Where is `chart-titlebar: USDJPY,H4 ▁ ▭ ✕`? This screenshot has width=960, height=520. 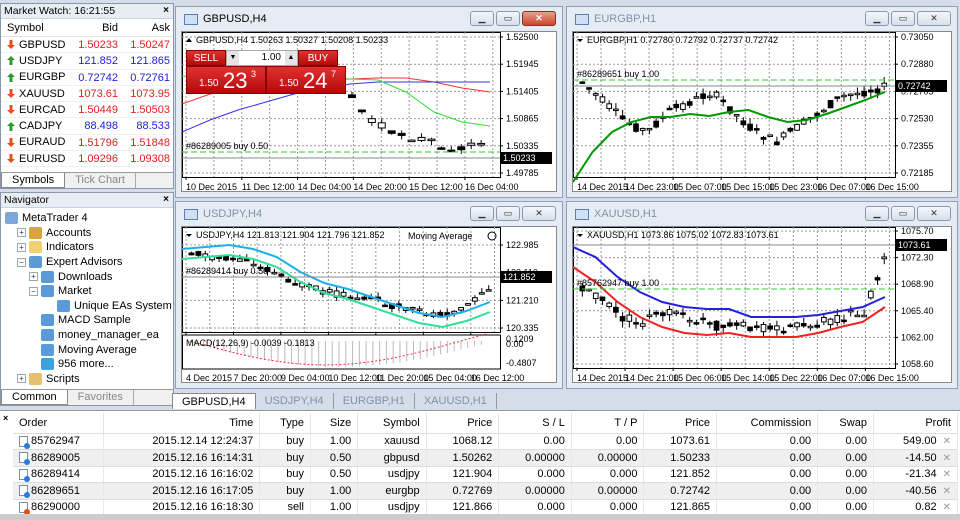 chart-titlebar: USDJPY,H4 ▁ ▭ ✕ is located at coordinates (369, 214).